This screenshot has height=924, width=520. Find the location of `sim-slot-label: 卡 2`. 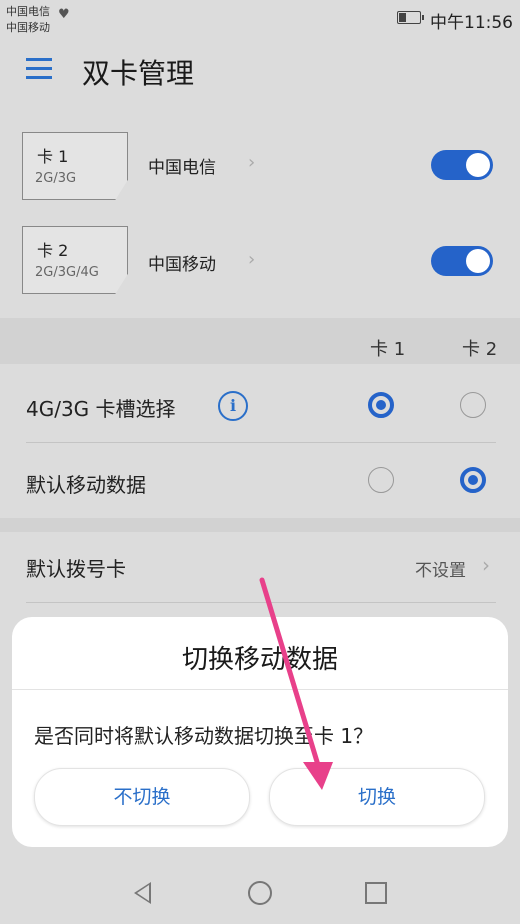

sim-slot-label: 卡 2 is located at coordinates (53, 250).